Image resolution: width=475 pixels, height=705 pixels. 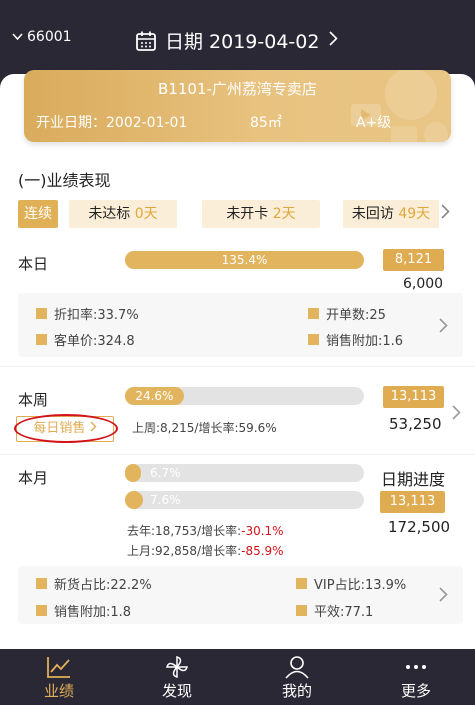 What do you see at coordinates (177, 667) in the screenshot?
I see `pinwheel-icon` at bounding box center [177, 667].